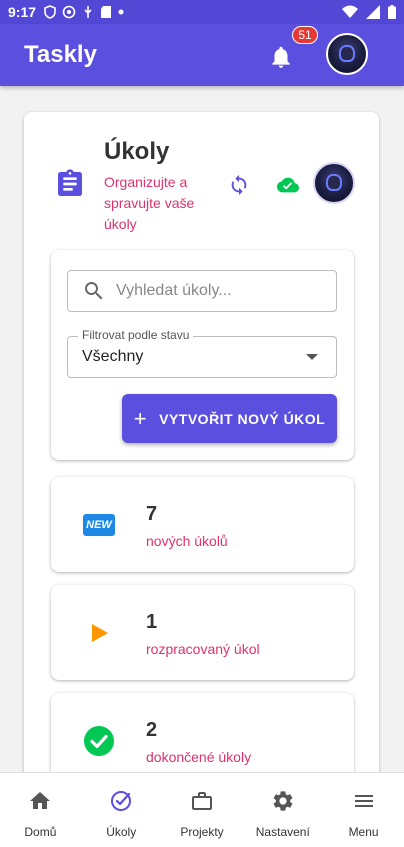  I want to click on nav-label: Projekty, so click(202, 832).